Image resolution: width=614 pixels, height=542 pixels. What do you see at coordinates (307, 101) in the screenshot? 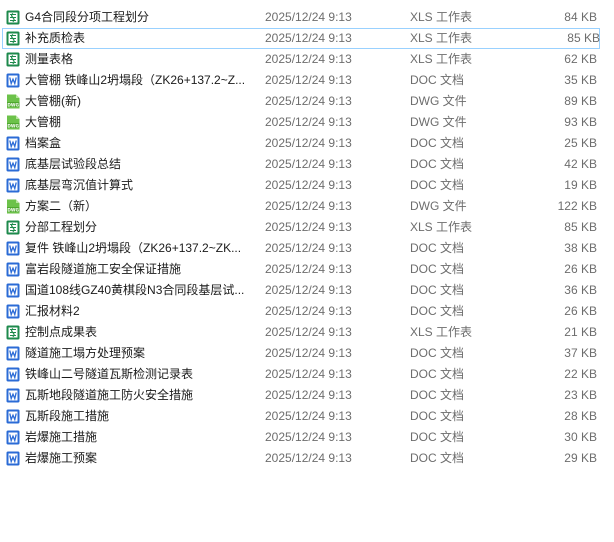
I see `file-row: DWG 大管棚(新) 2025/12/24 9:13 DWG 文件 89 KB` at bounding box center [307, 101].